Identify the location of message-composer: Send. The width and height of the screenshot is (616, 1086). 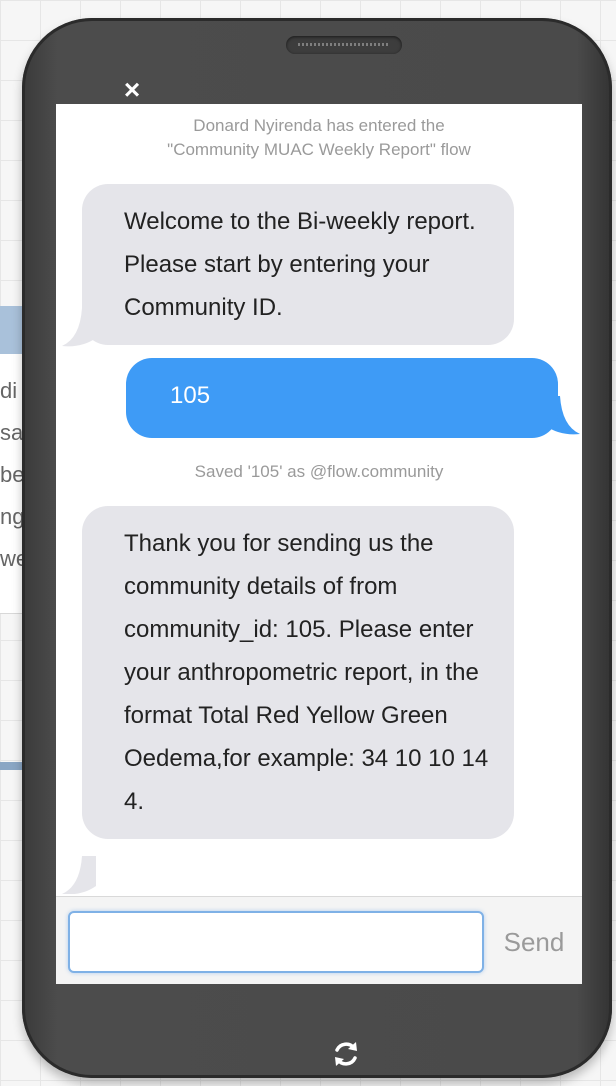
(319, 940).